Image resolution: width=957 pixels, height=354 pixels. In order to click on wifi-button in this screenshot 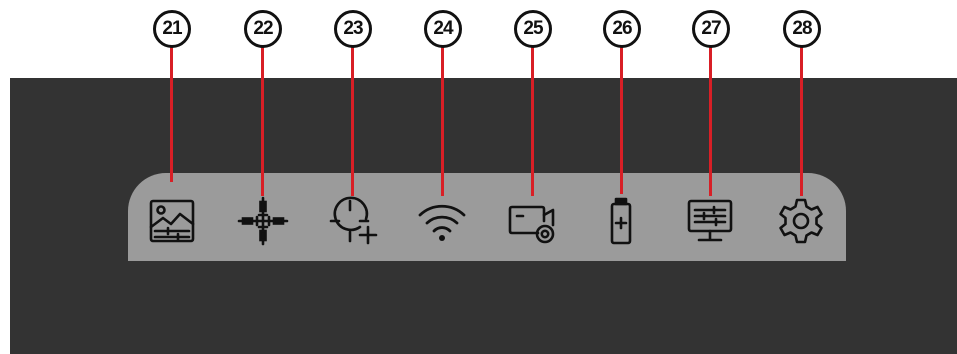, I will do `click(442, 221)`.